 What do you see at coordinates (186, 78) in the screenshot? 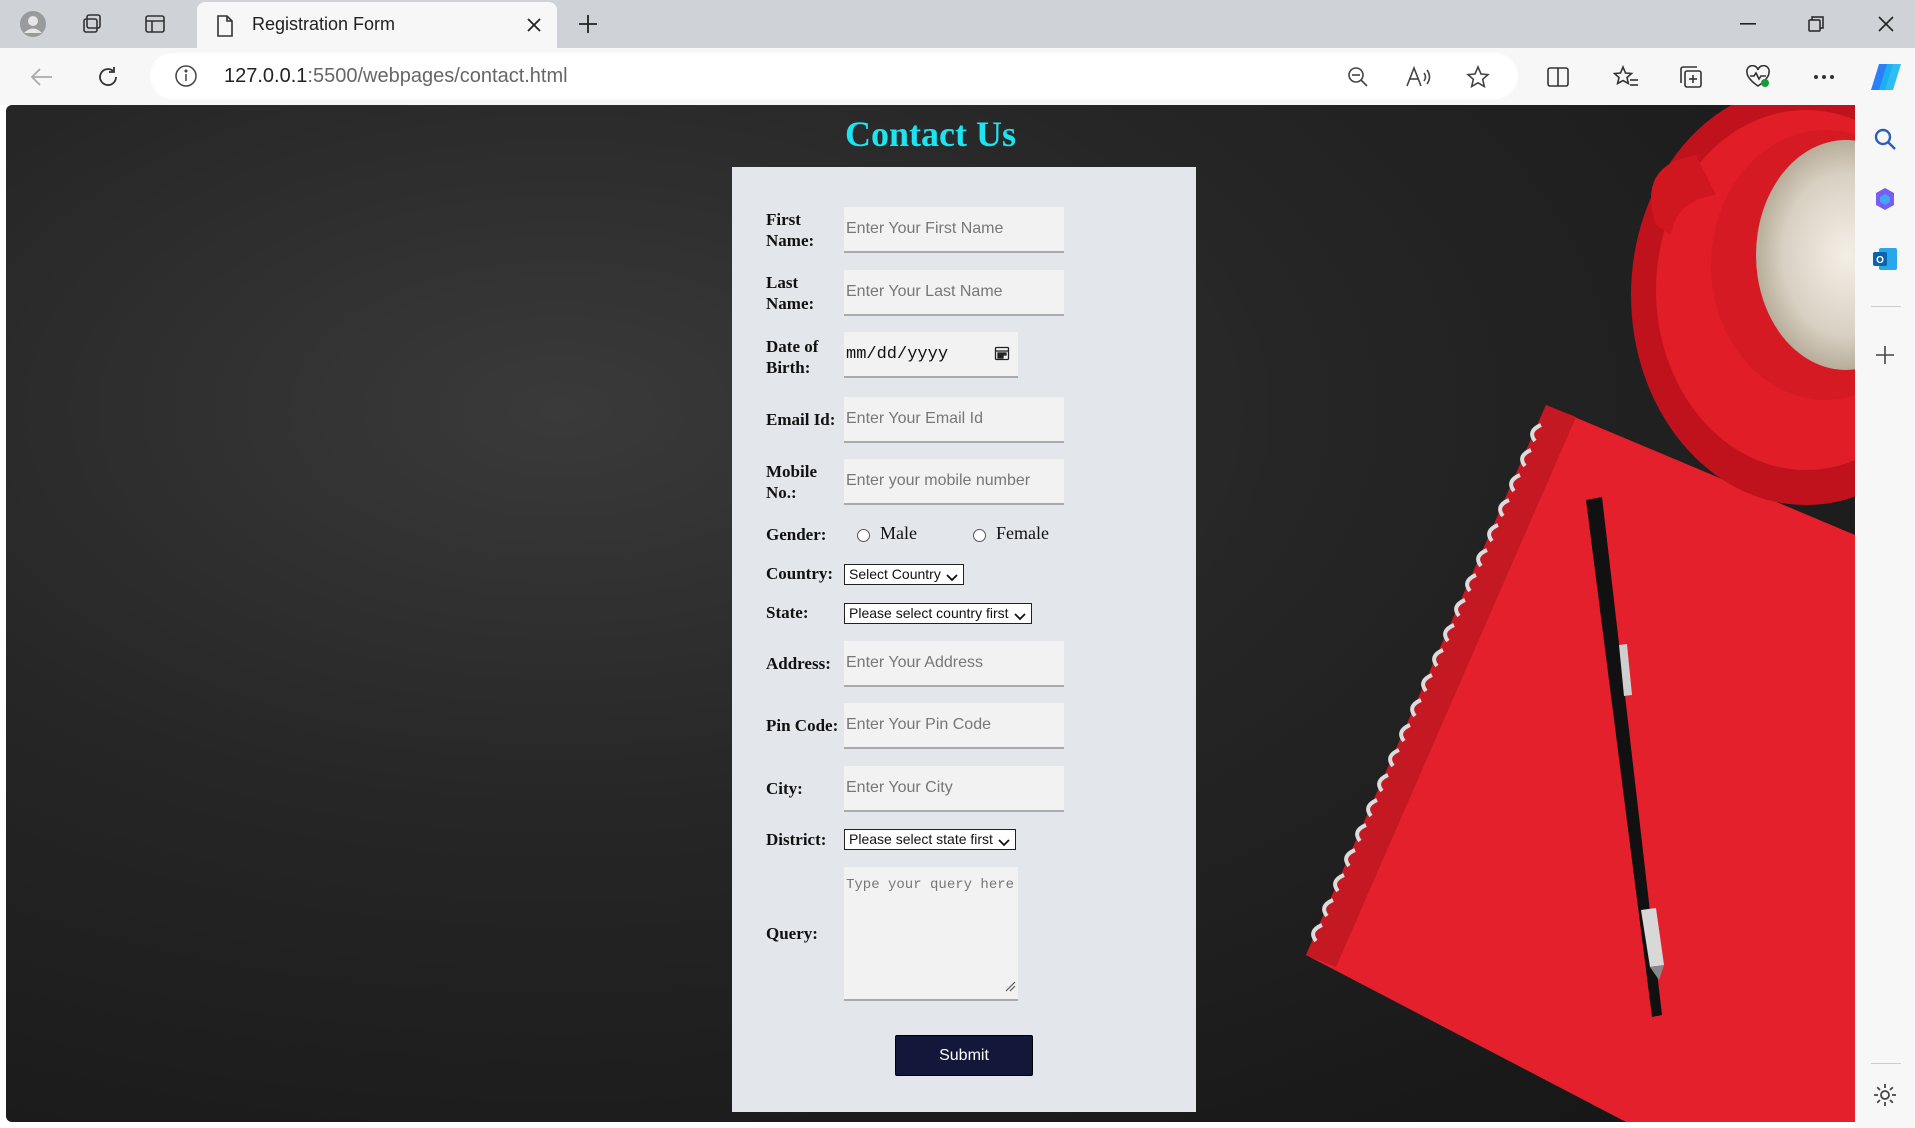
I see `site-info-icon` at bounding box center [186, 78].